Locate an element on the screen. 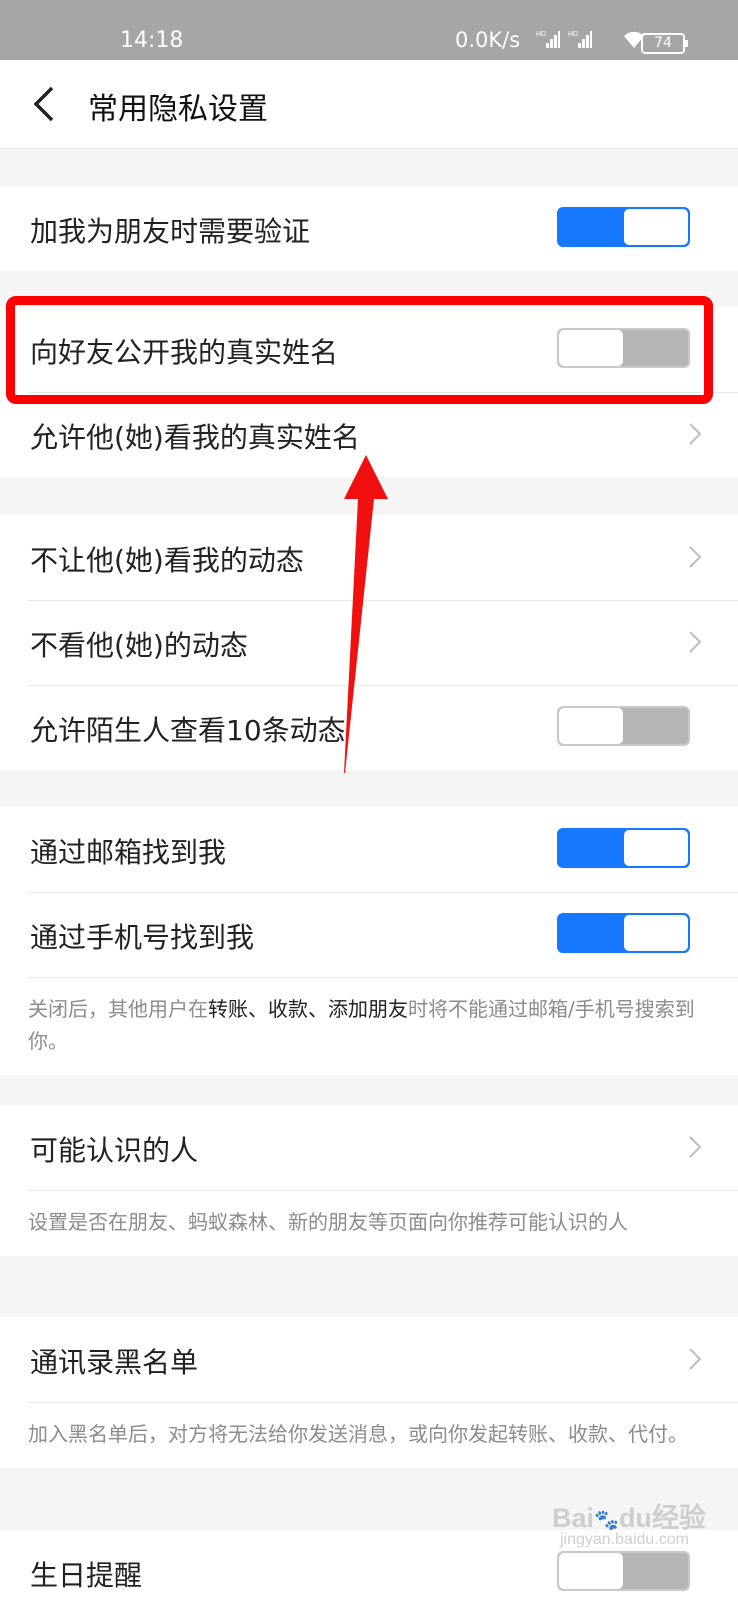  note-prefix: 关闭后，其他用户在 is located at coordinates (118, 1009).